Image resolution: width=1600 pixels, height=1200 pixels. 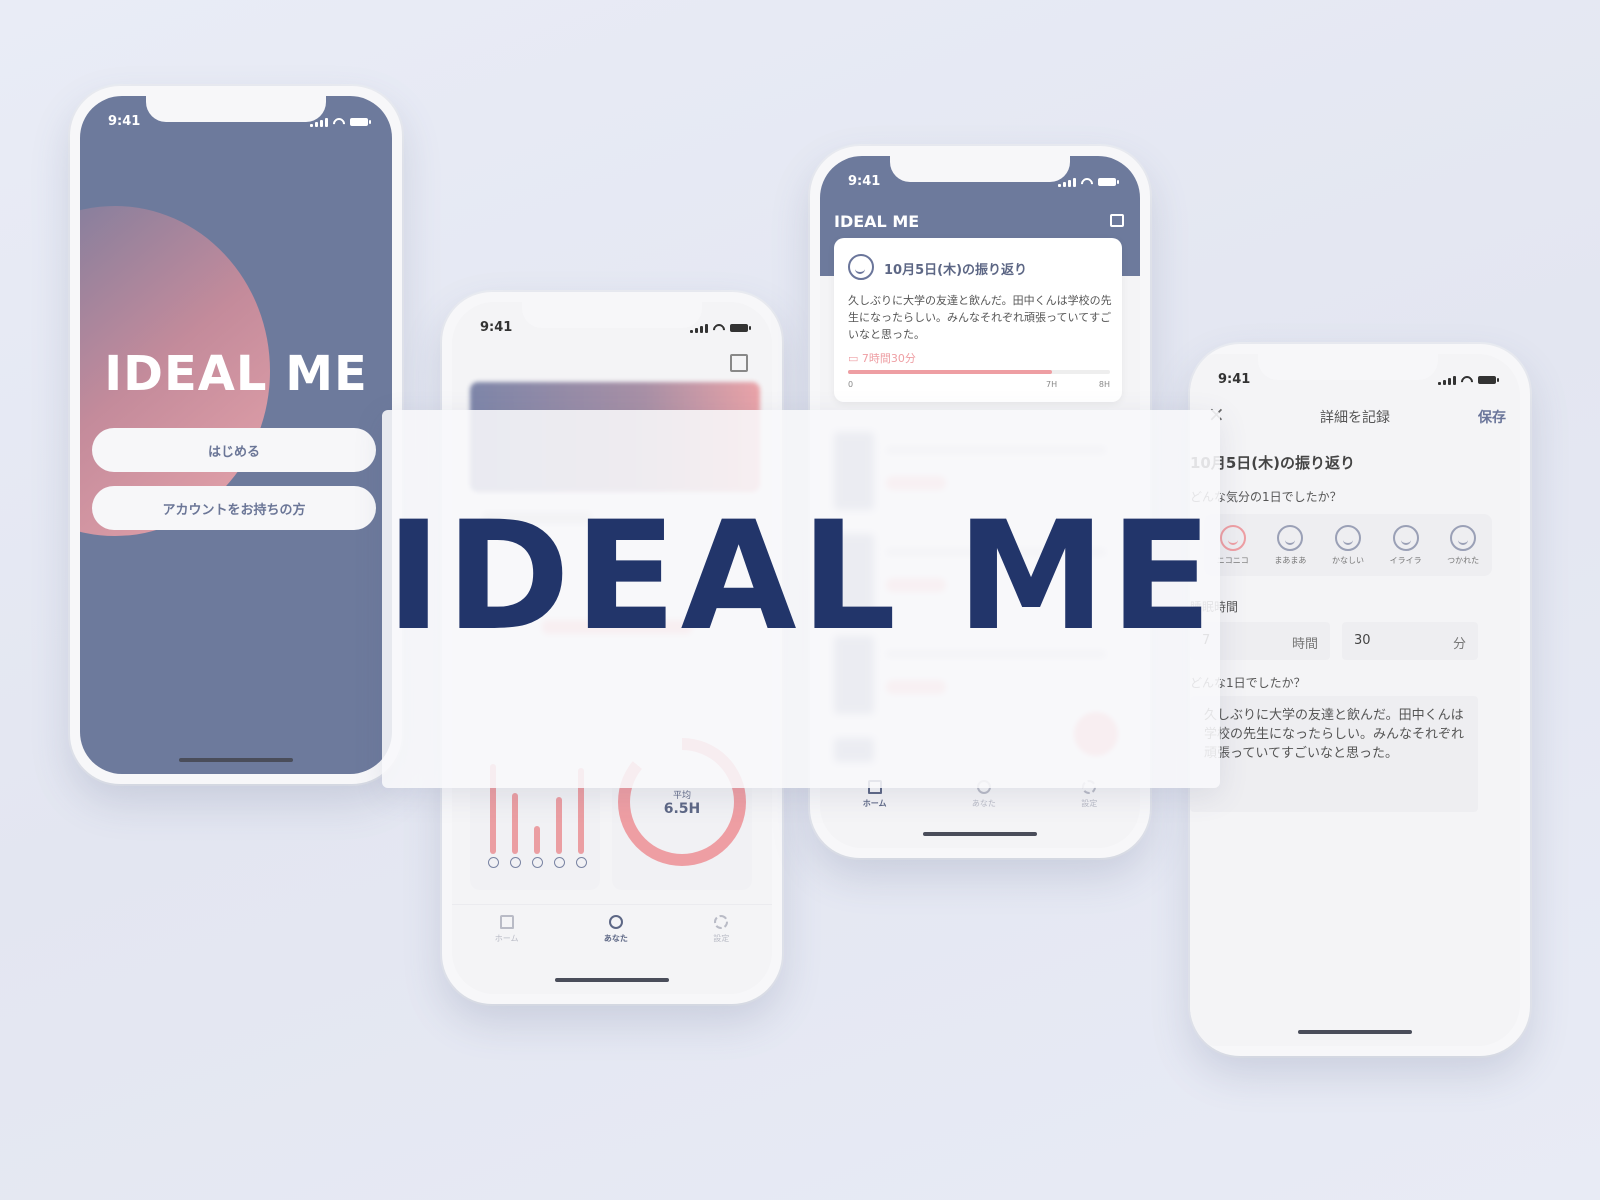 I want to click on sleep-duration: ▭ 7時間30分, so click(x=882, y=358).